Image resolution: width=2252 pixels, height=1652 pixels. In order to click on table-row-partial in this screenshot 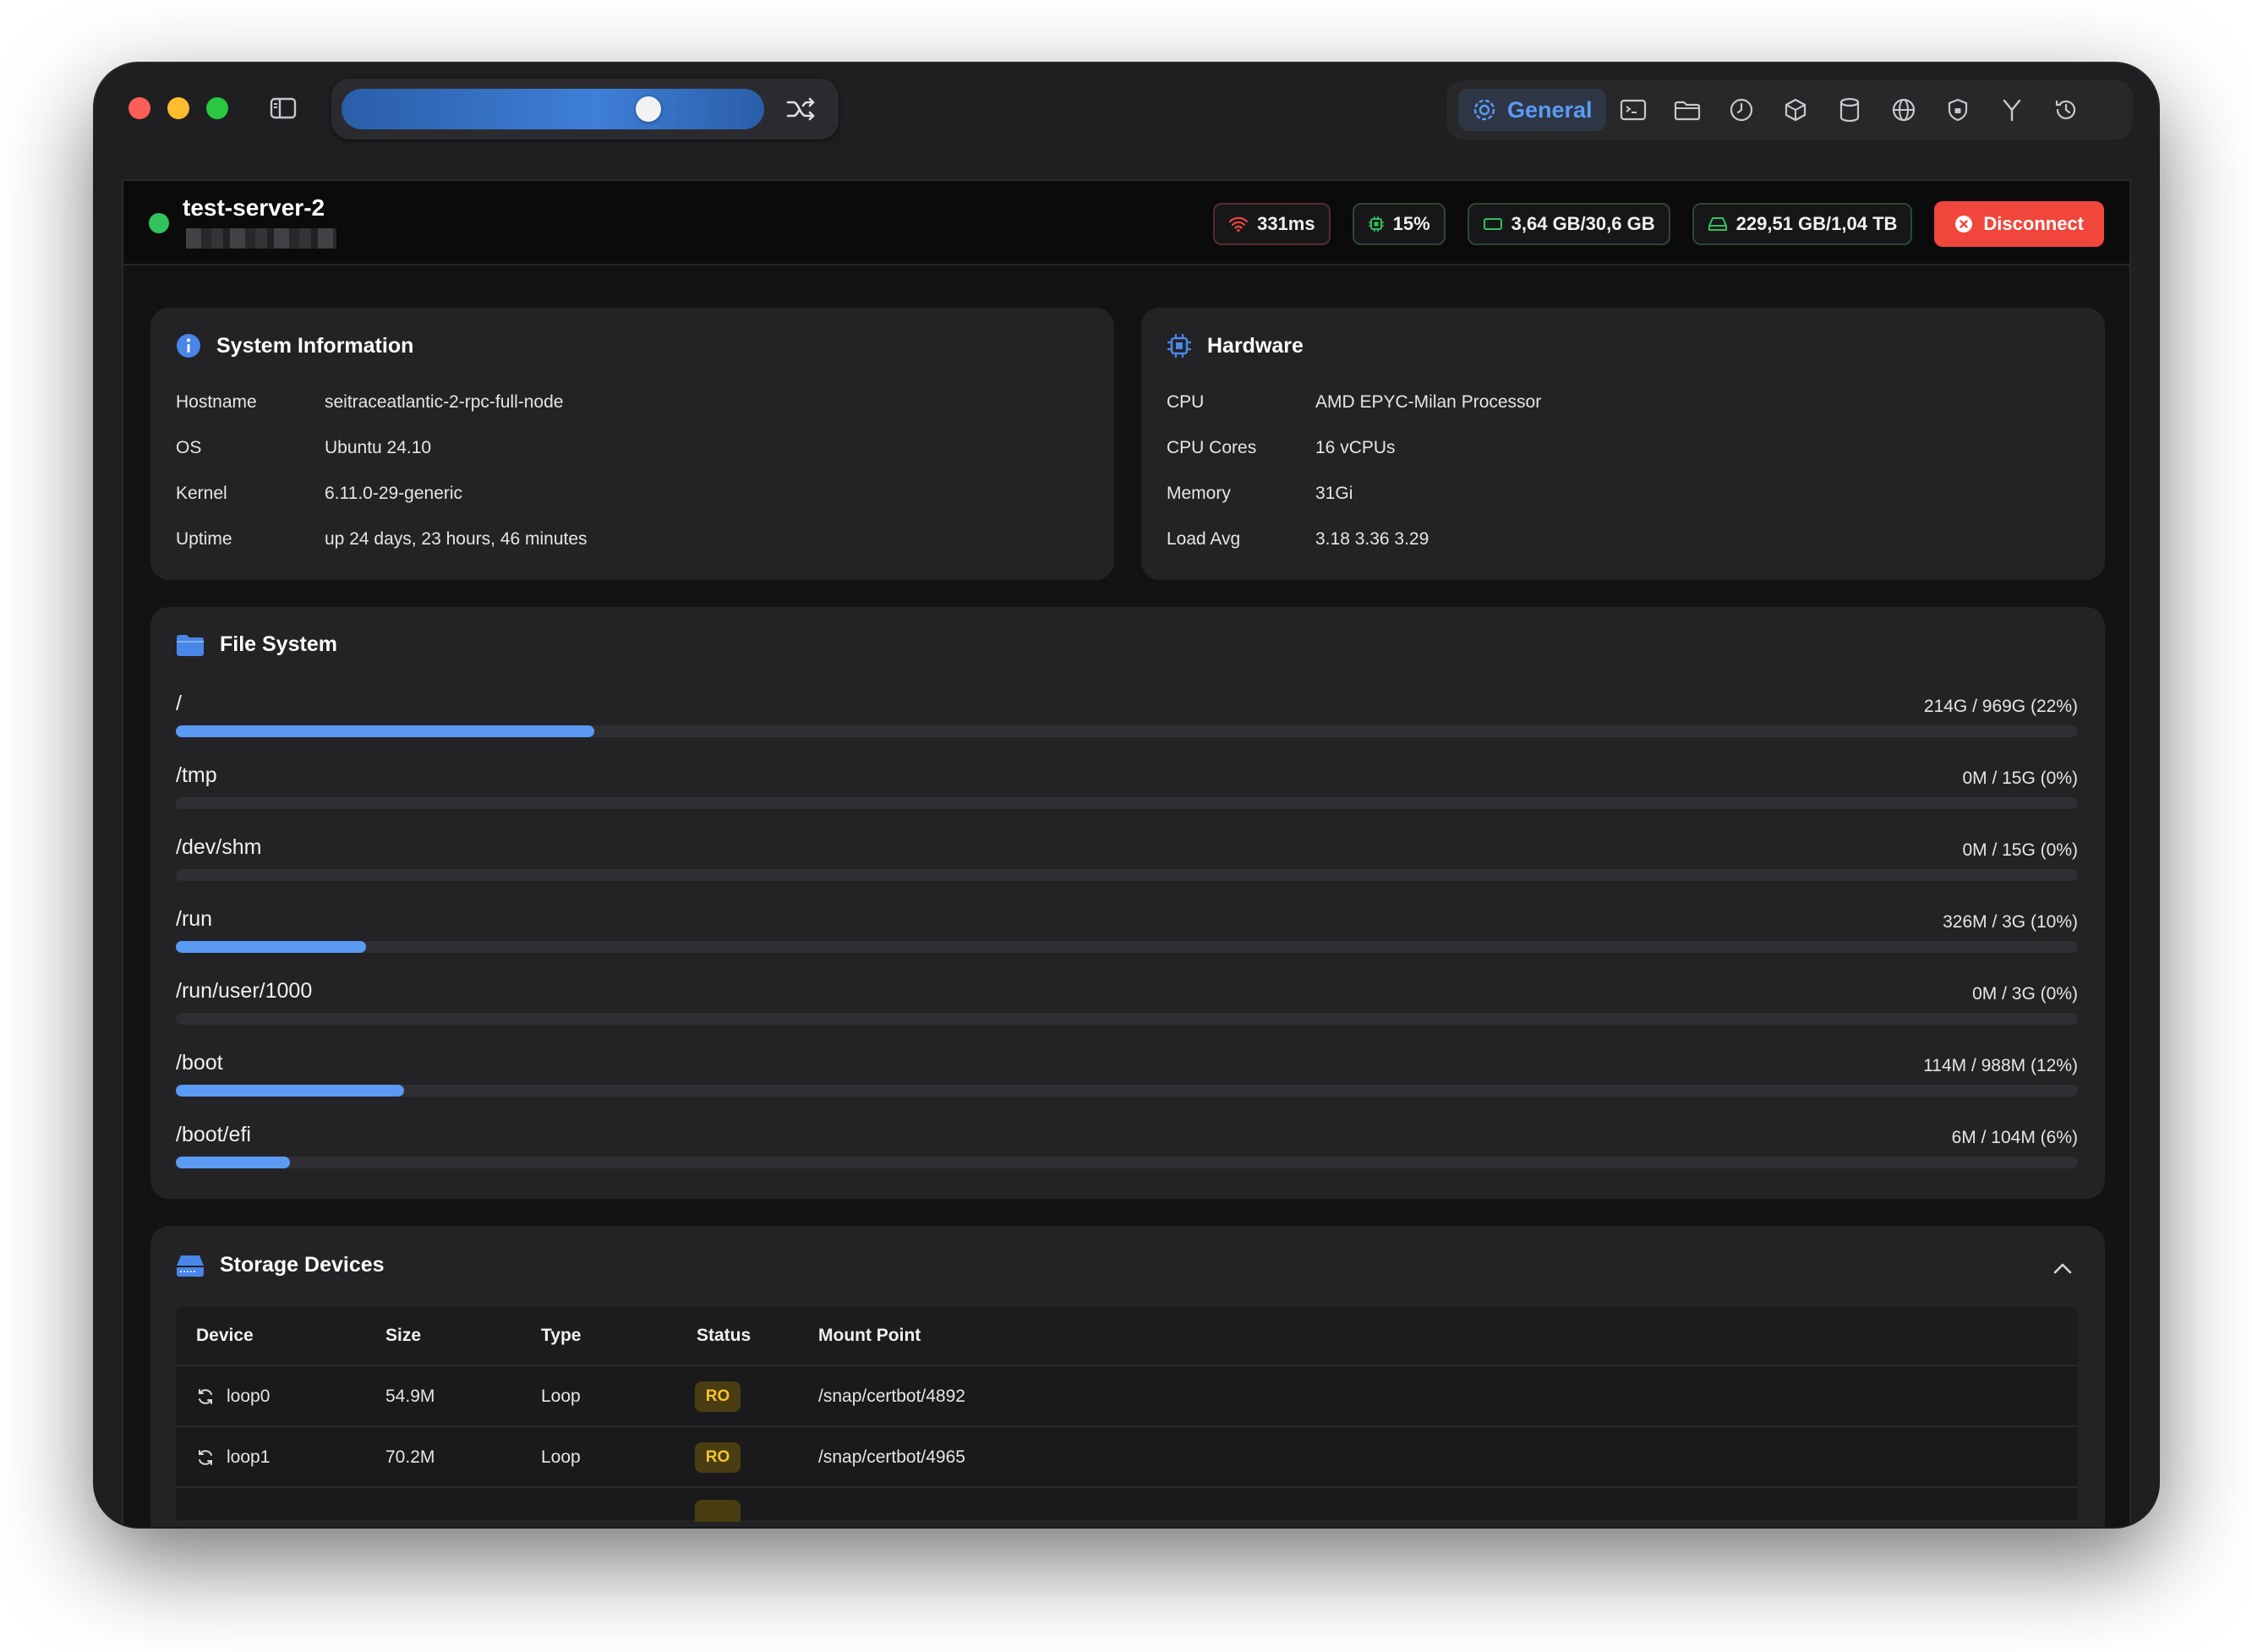, I will do `click(1127, 1503)`.